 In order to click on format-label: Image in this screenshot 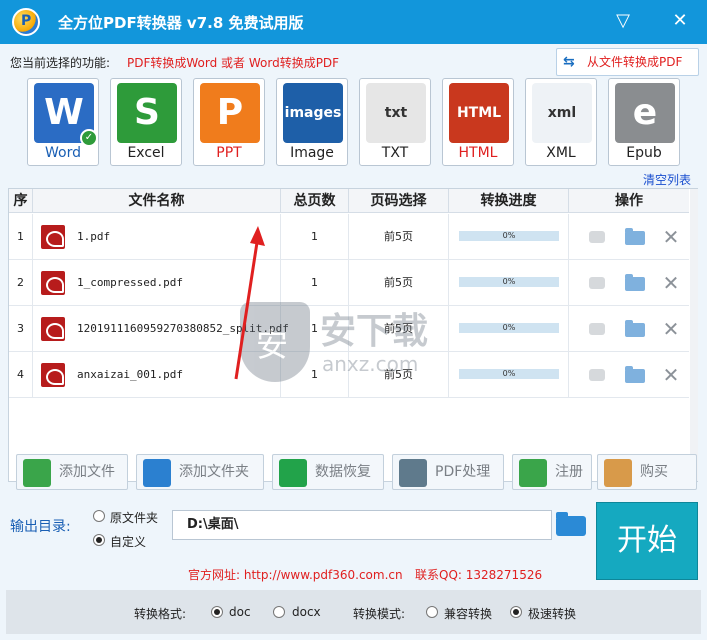, I will do `click(312, 153)`.